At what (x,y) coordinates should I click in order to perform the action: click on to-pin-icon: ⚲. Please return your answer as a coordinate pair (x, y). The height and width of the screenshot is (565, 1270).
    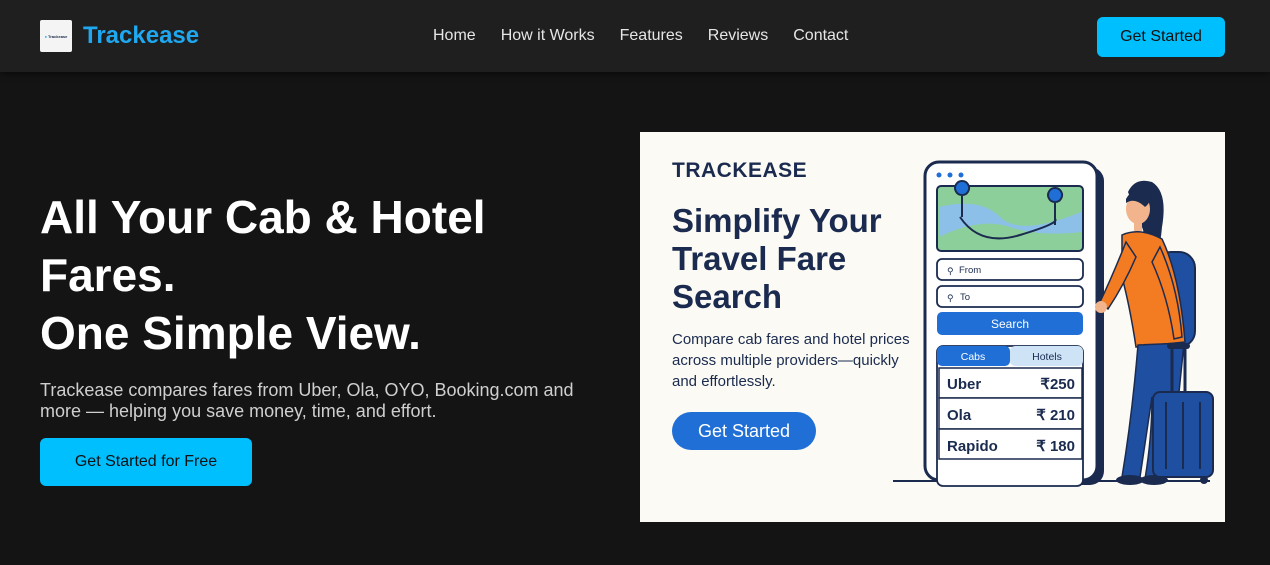
    Looking at the image, I should click on (950, 298).